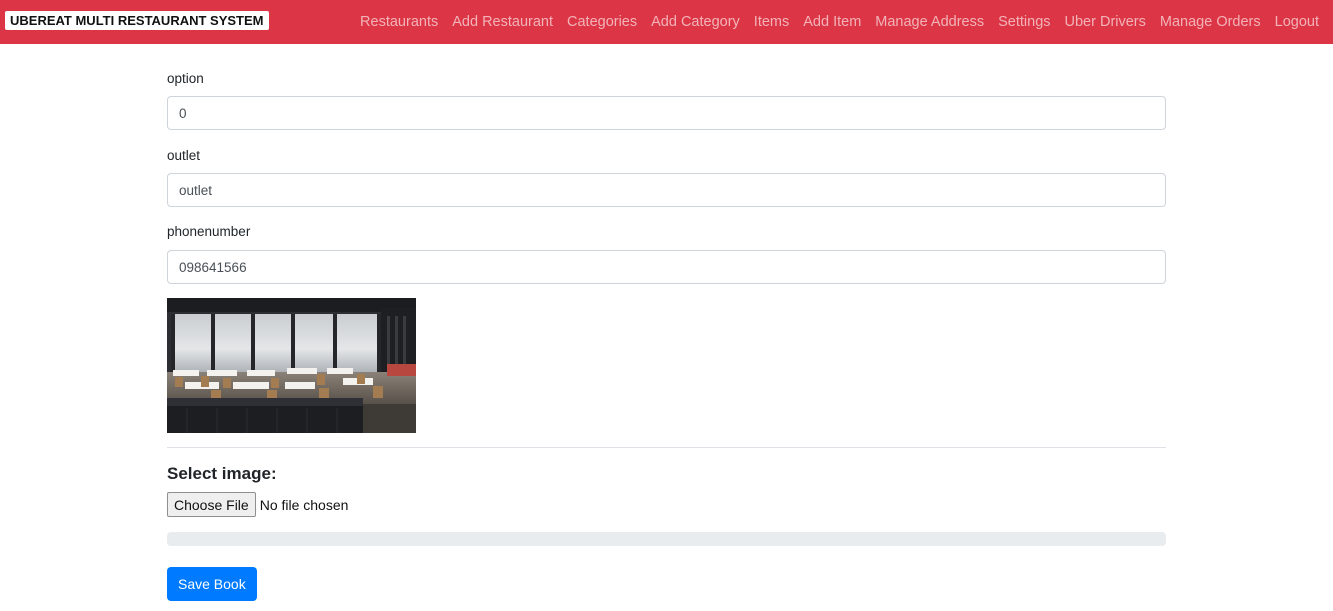  I want to click on file-status-text: No file chosen, so click(304, 504).